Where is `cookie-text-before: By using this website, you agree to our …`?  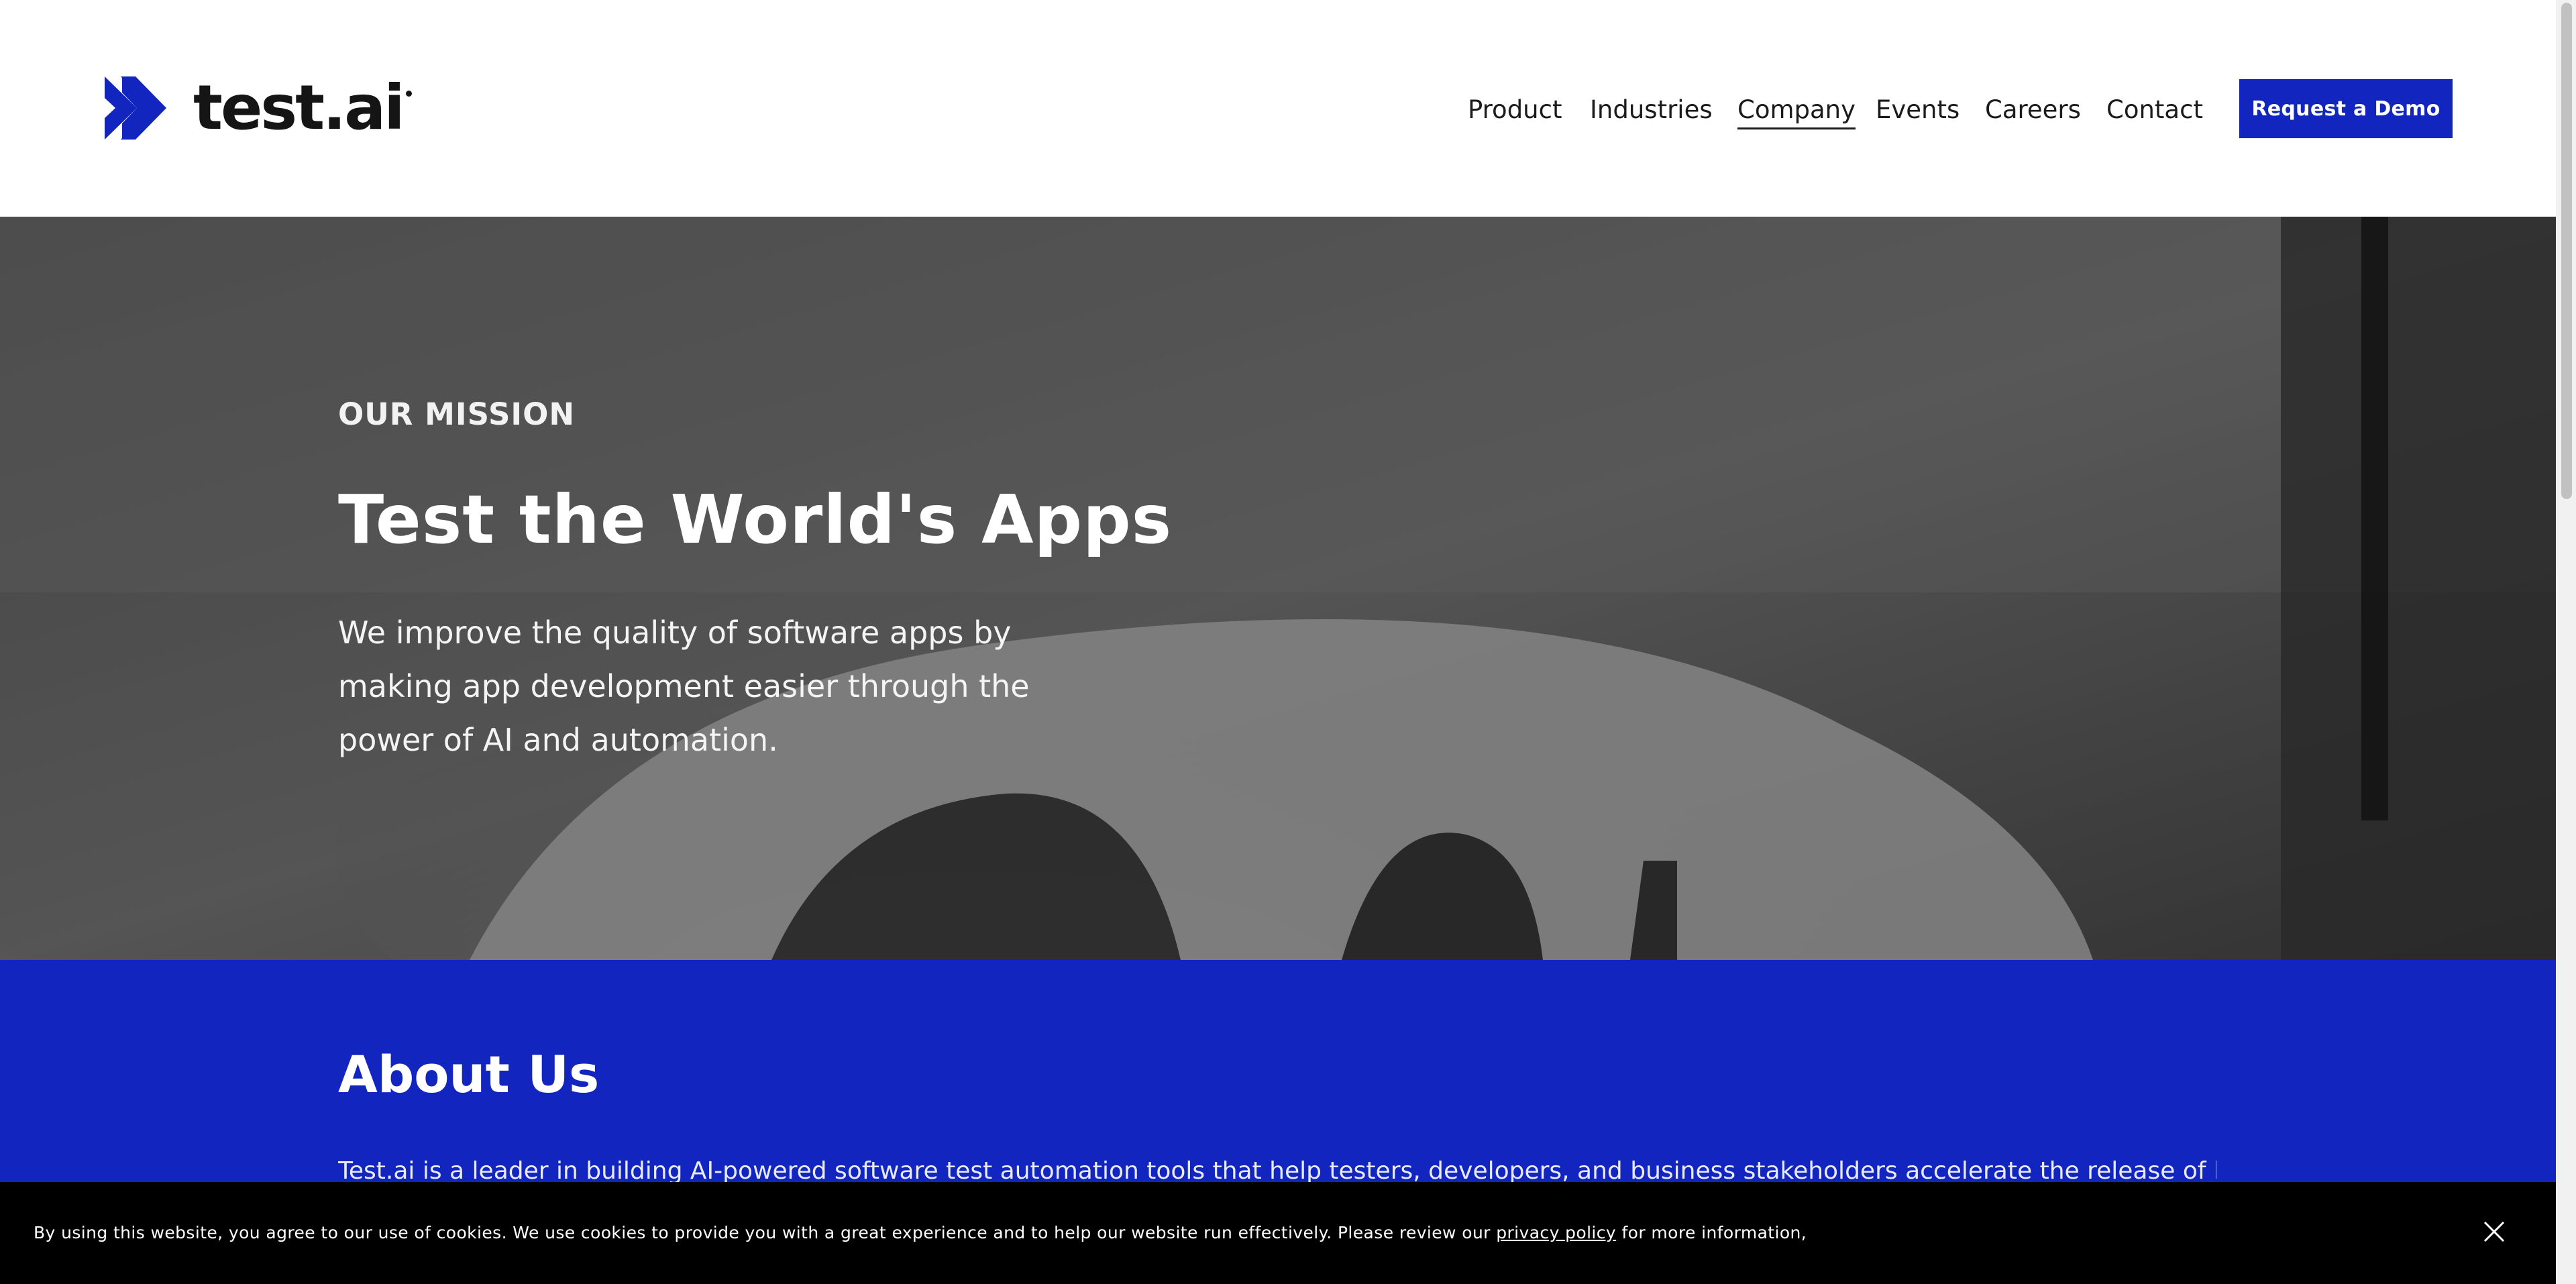
cookie-text-before: By using this website, you agree to our … is located at coordinates (765, 1232).